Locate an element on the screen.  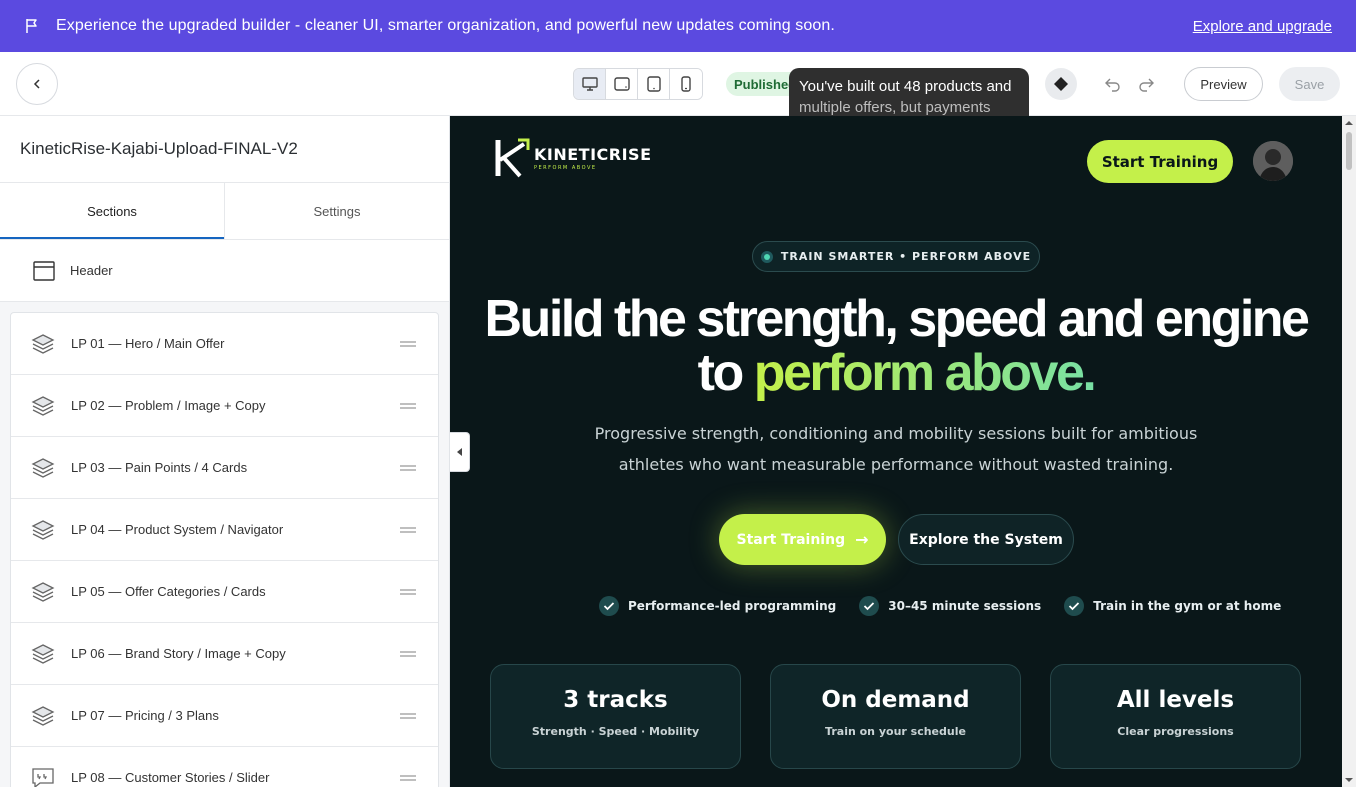
redo-icon is located at coordinates (1146, 84).